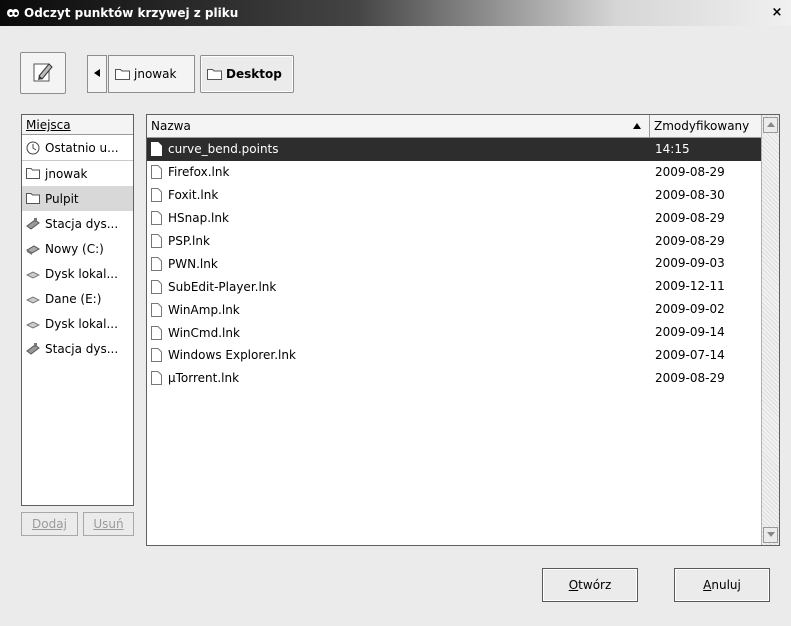 The width and height of the screenshot is (791, 626). I want to click on close-icon: ×, so click(777, 12).